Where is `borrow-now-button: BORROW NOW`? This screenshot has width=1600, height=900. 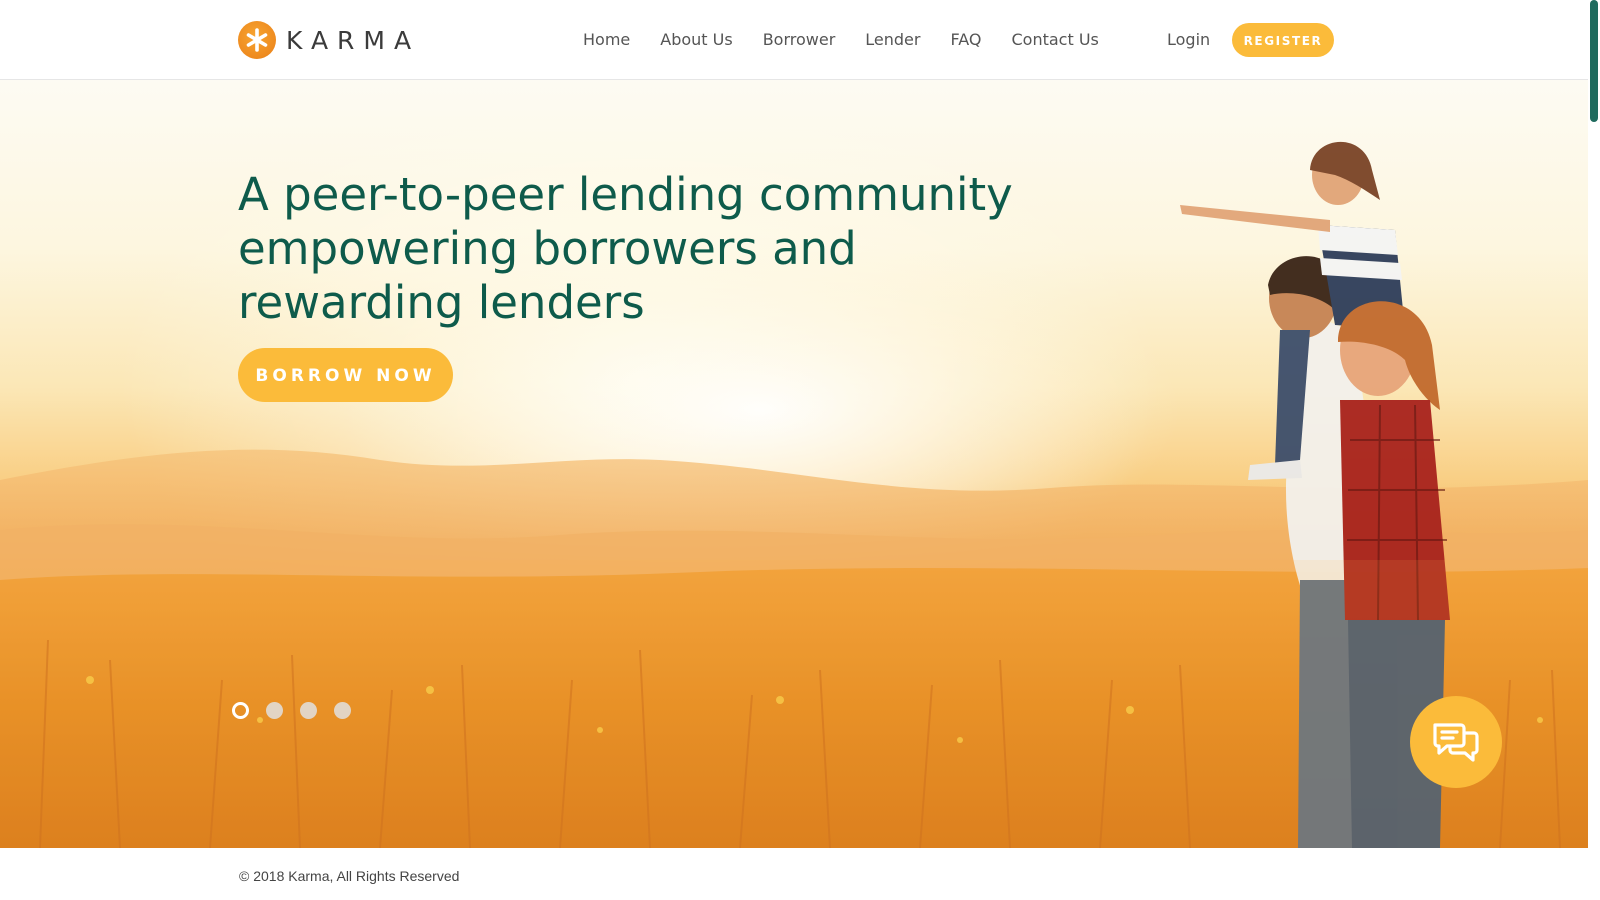
borrow-now-button: BORROW NOW is located at coordinates (345, 375).